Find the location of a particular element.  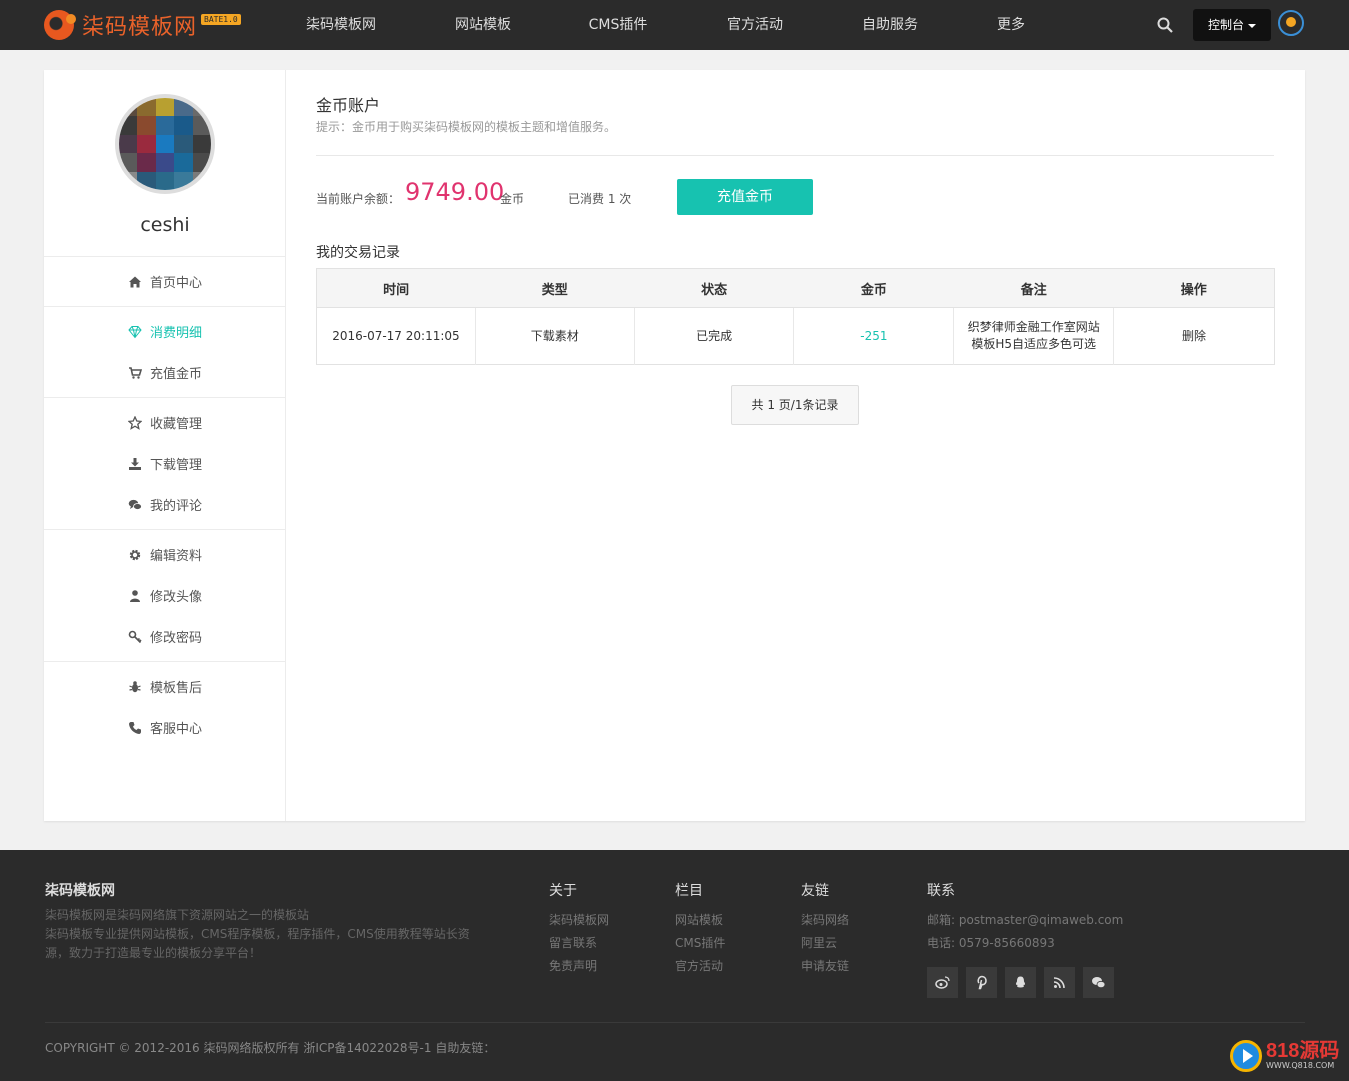

sidebar-item-home: 首页中心 is located at coordinates (165, 281).